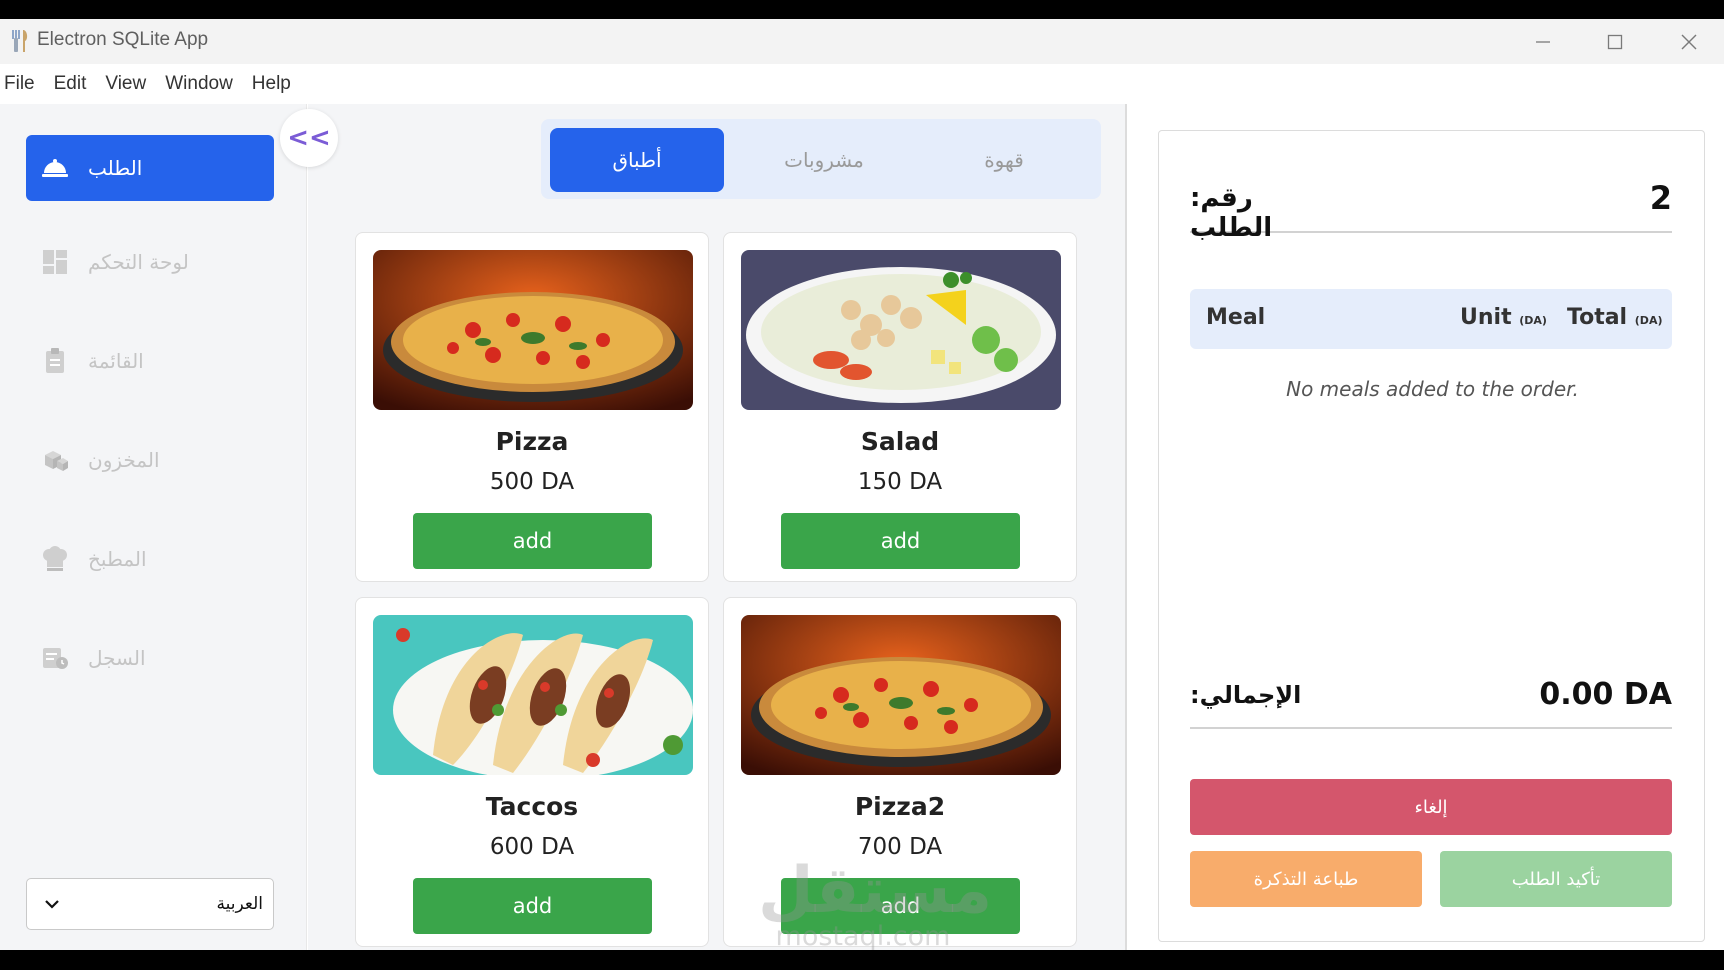 This screenshot has height=970, width=1724. I want to click on sidebar-item-label: المخزون, so click(124, 460).